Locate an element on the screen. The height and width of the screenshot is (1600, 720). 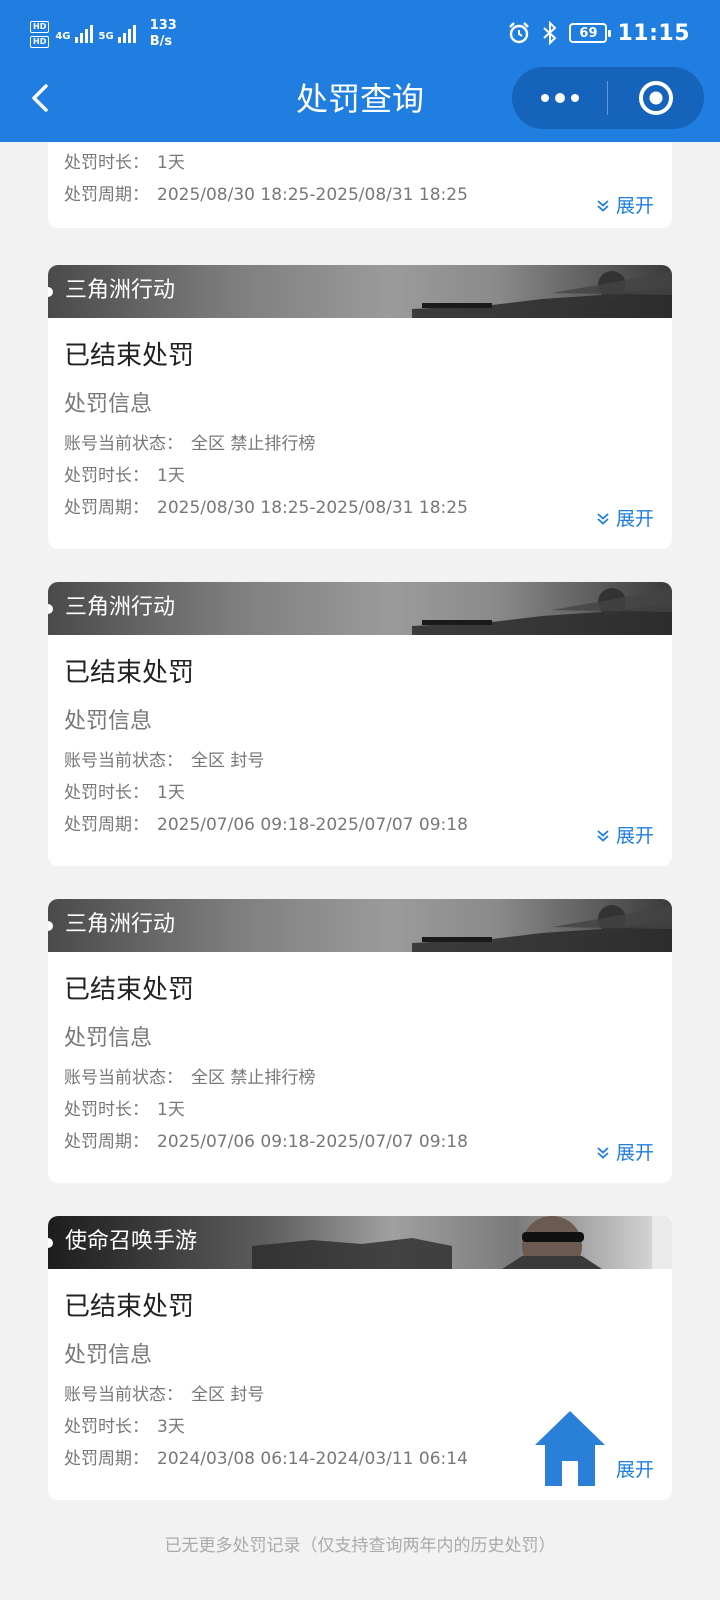
home-button is located at coordinates (570, 1448).